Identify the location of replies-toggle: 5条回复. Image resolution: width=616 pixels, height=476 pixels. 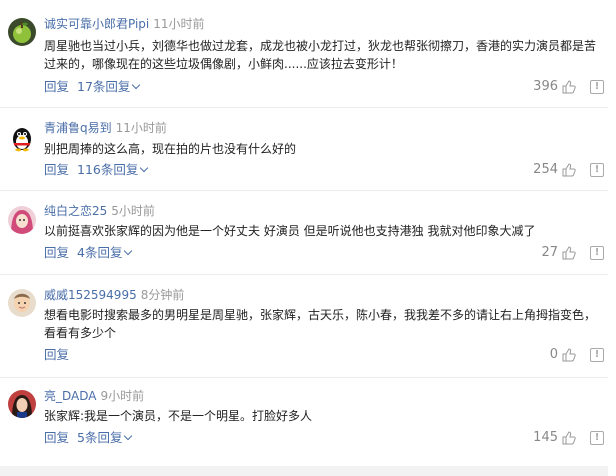
(105, 437).